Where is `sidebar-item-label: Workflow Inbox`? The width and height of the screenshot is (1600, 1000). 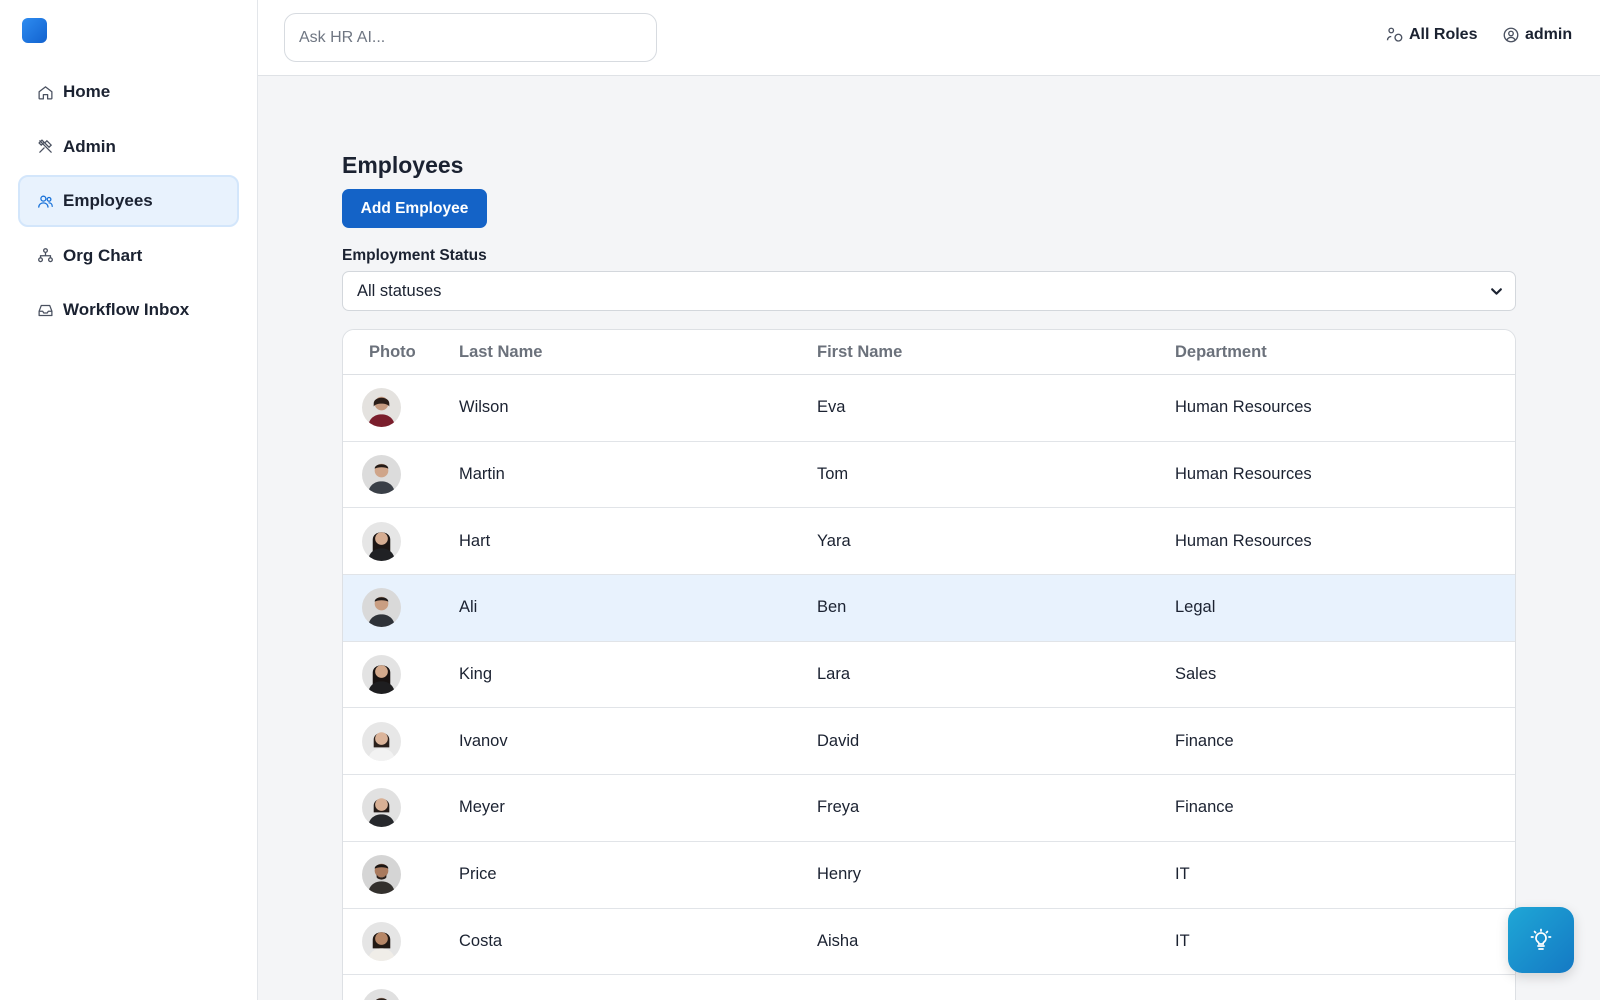
sidebar-item-label: Workflow Inbox is located at coordinates (126, 309).